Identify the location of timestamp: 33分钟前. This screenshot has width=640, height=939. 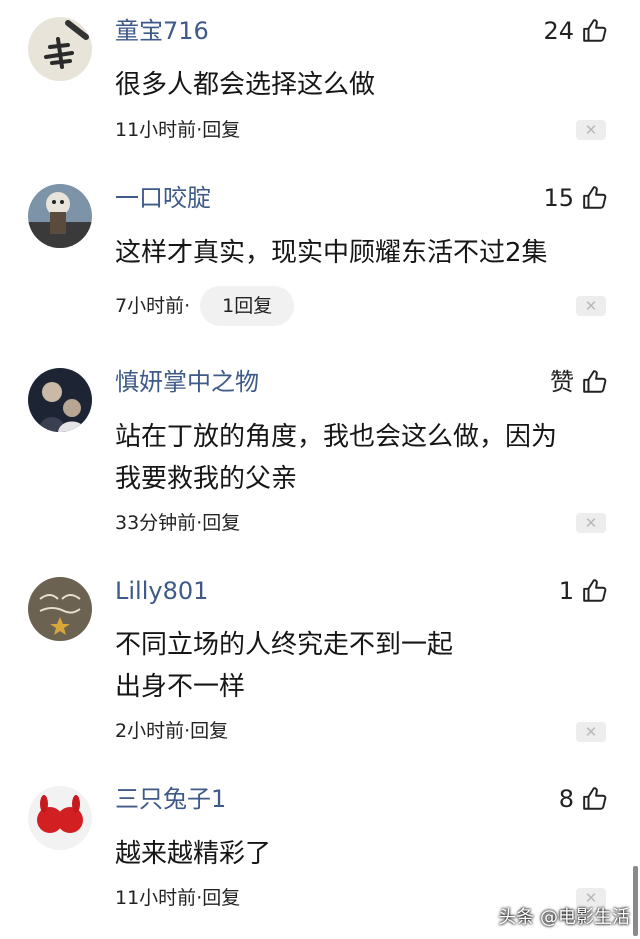
(156, 523).